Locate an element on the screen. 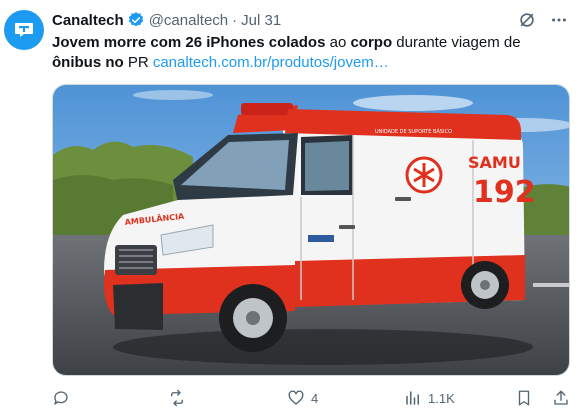  views-button: 1.1K is located at coordinates (429, 398).